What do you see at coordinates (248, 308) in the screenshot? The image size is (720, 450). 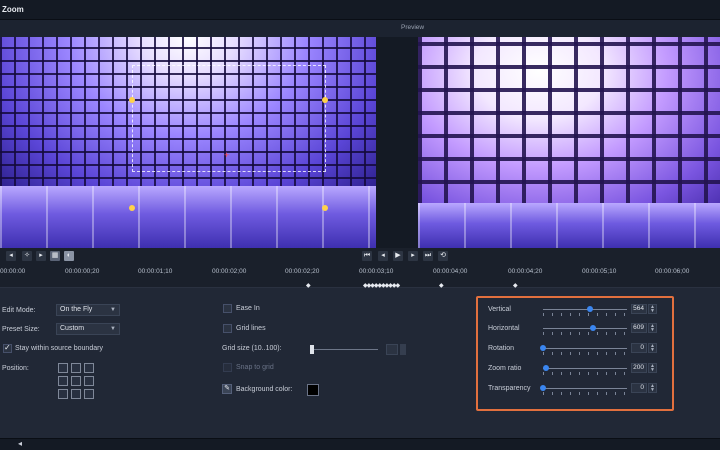 I see `ease-in-label: Ease In` at bounding box center [248, 308].